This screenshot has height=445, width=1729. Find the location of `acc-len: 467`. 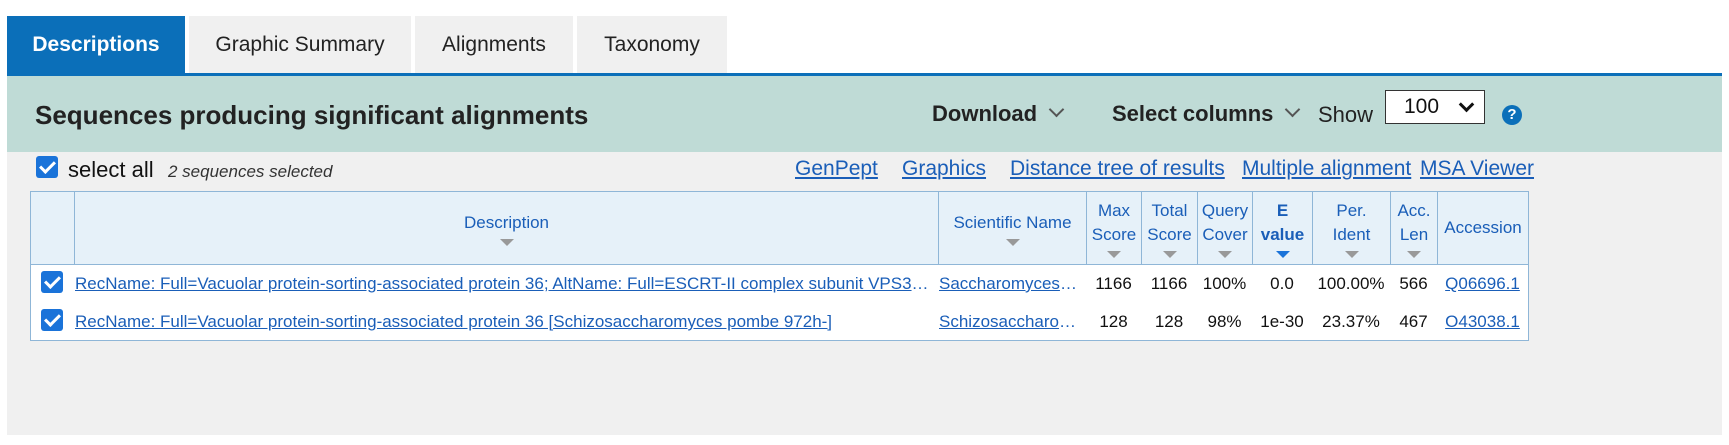

acc-len: 467 is located at coordinates (1413, 321).